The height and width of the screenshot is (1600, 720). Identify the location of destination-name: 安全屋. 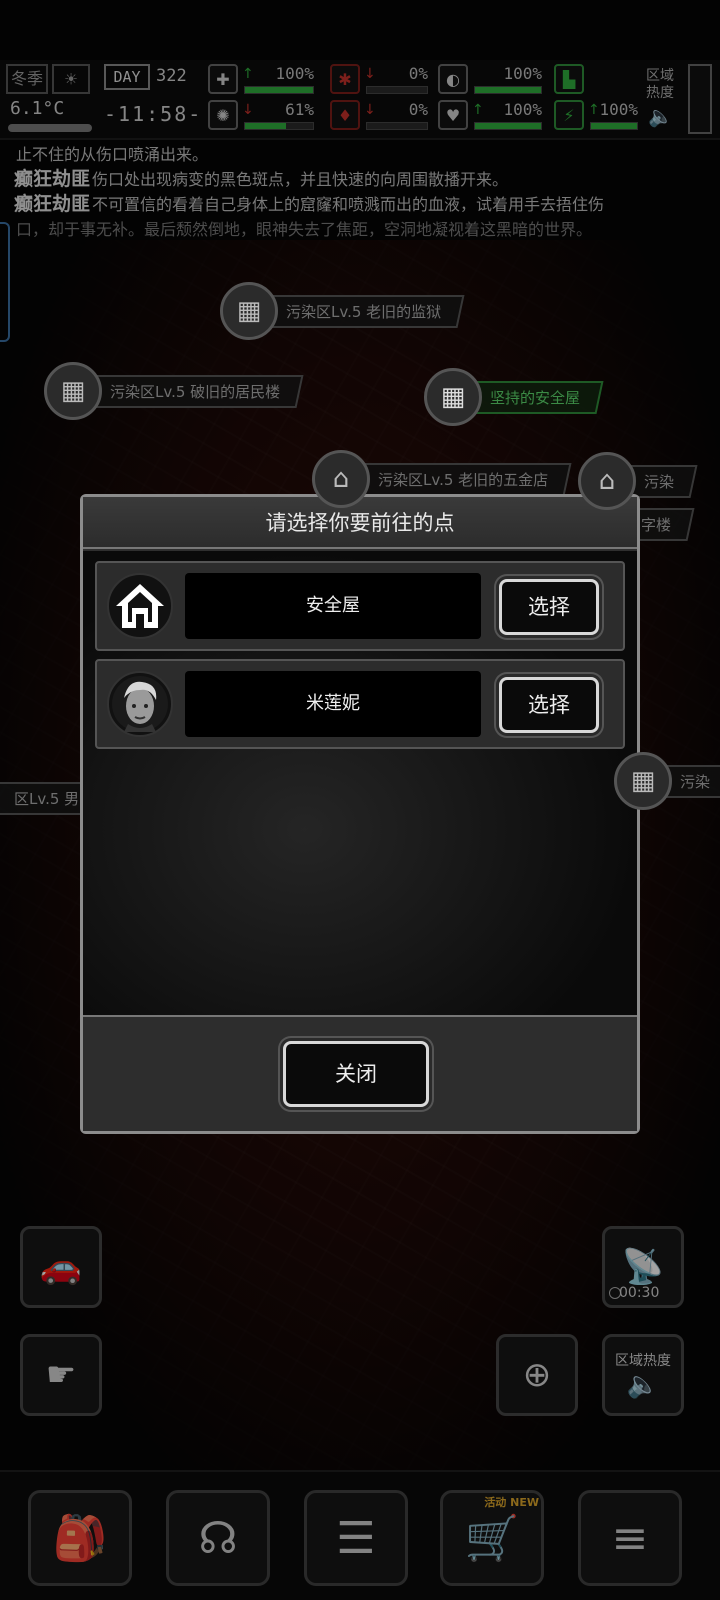
(333, 606).